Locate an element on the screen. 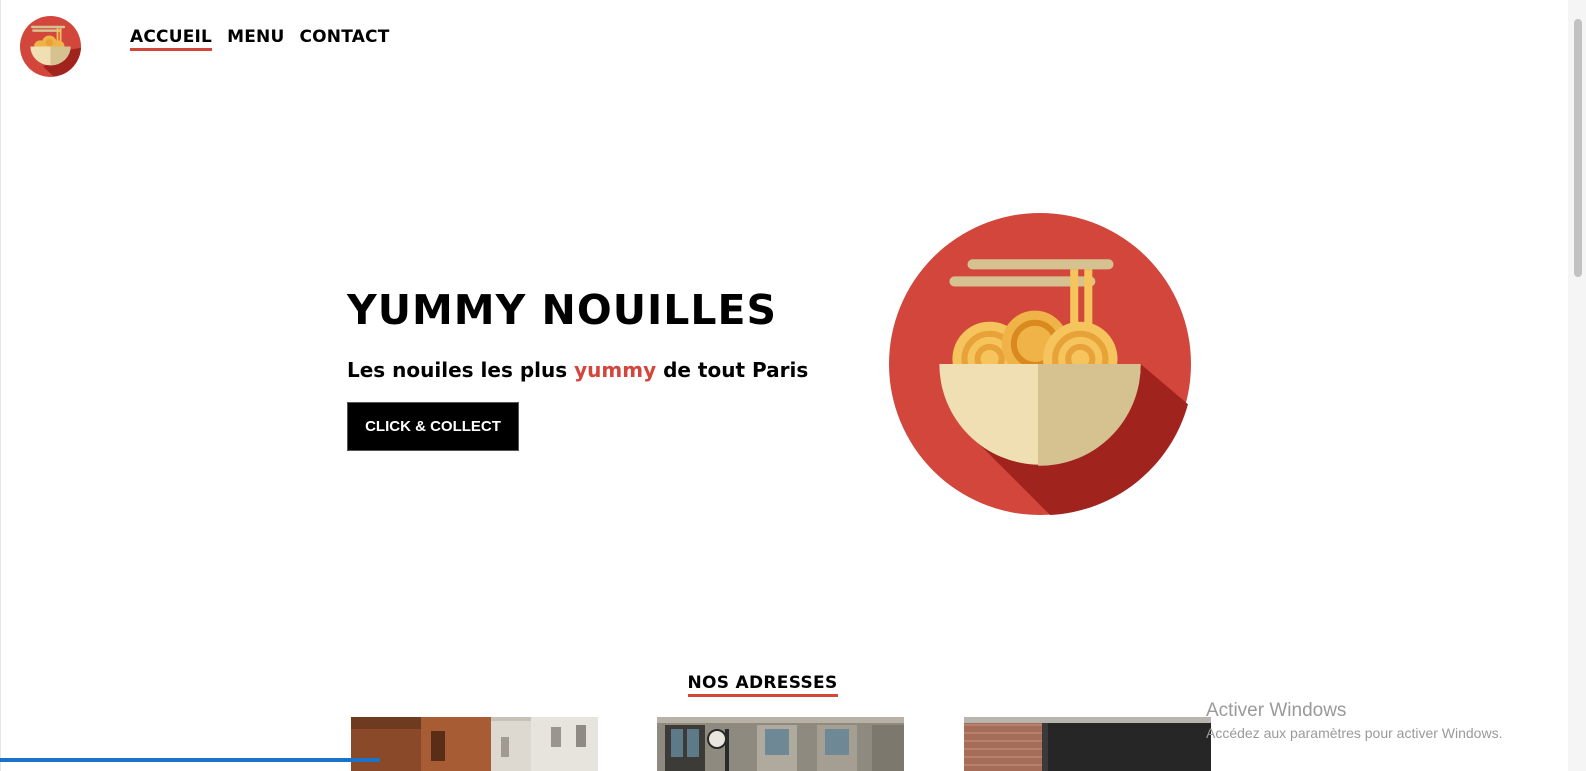  nav-item-contact: CONTACT is located at coordinates (344, 38).